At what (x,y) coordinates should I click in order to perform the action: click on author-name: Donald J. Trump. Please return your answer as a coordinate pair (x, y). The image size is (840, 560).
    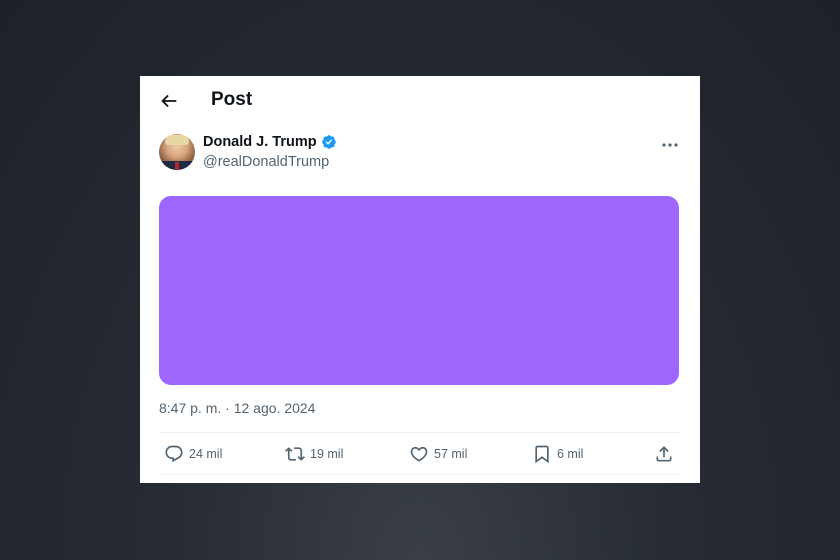
    Looking at the image, I should click on (260, 142).